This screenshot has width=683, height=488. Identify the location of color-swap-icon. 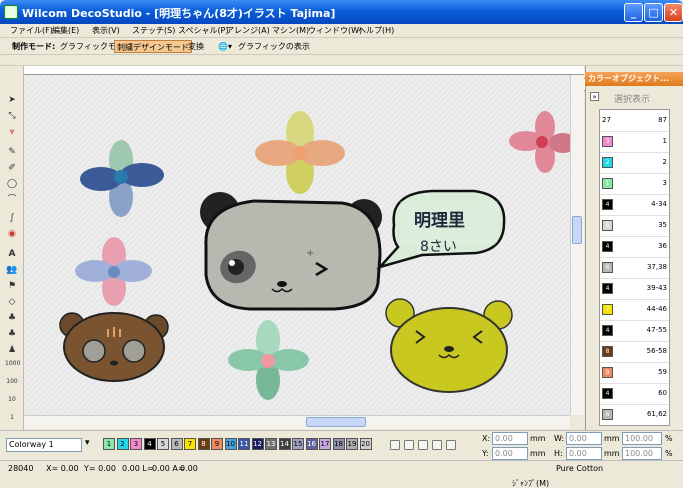
(451, 445).